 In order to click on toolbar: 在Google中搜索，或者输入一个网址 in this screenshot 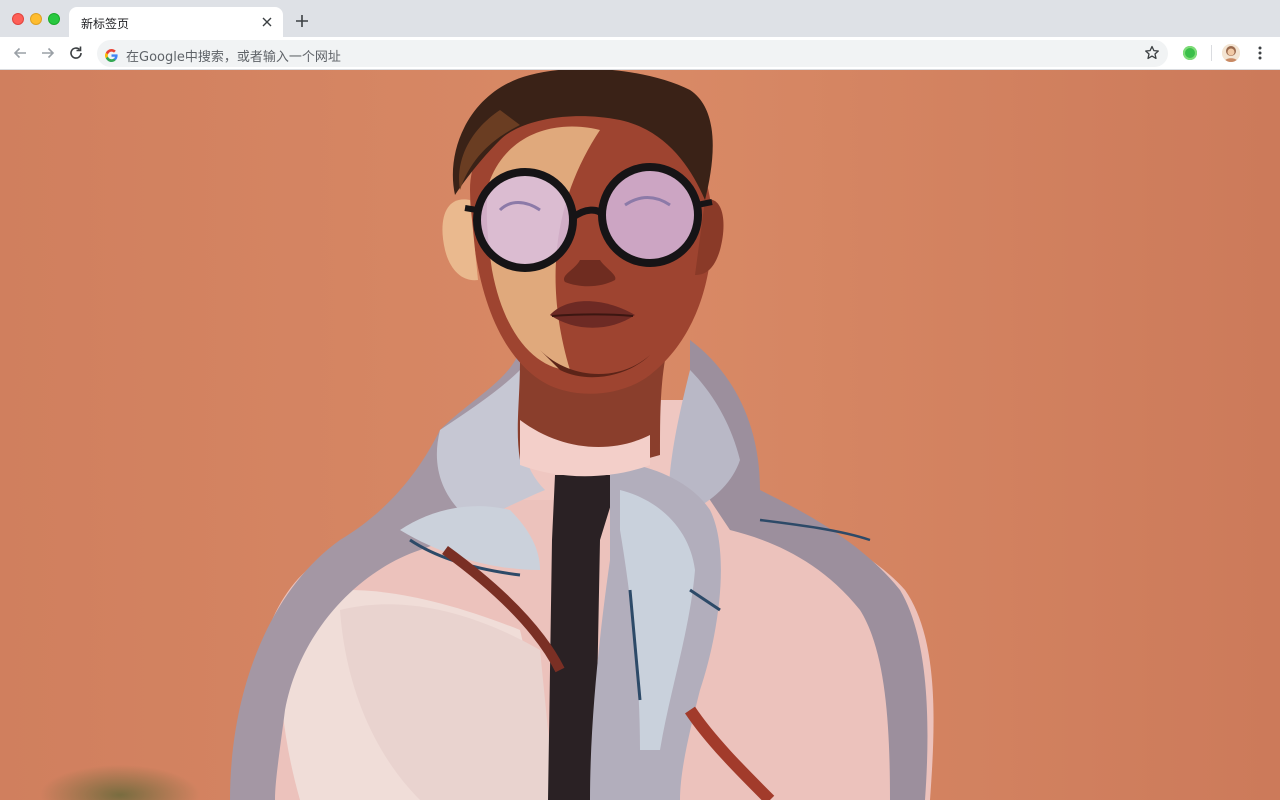, I will do `click(640, 53)`.